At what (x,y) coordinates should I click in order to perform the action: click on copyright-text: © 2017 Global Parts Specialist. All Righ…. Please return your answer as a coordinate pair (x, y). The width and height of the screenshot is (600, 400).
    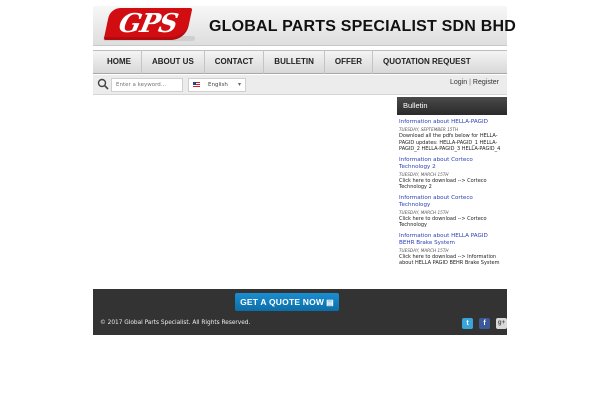
    Looking at the image, I should click on (175, 323).